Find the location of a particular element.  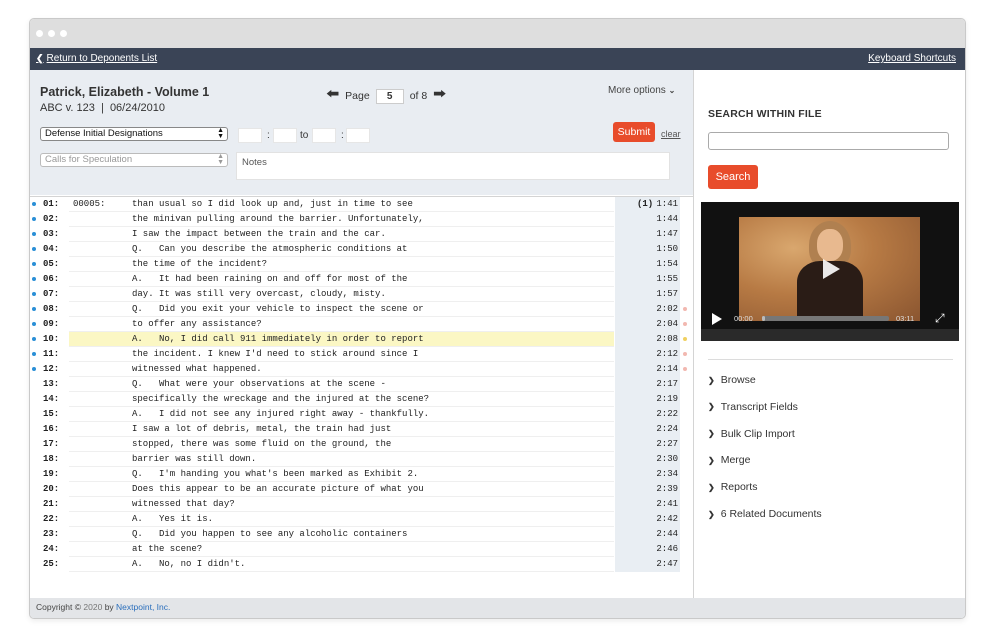

video-player: 00:00 03:11 ⤢ is located at coordinates (830, 271).